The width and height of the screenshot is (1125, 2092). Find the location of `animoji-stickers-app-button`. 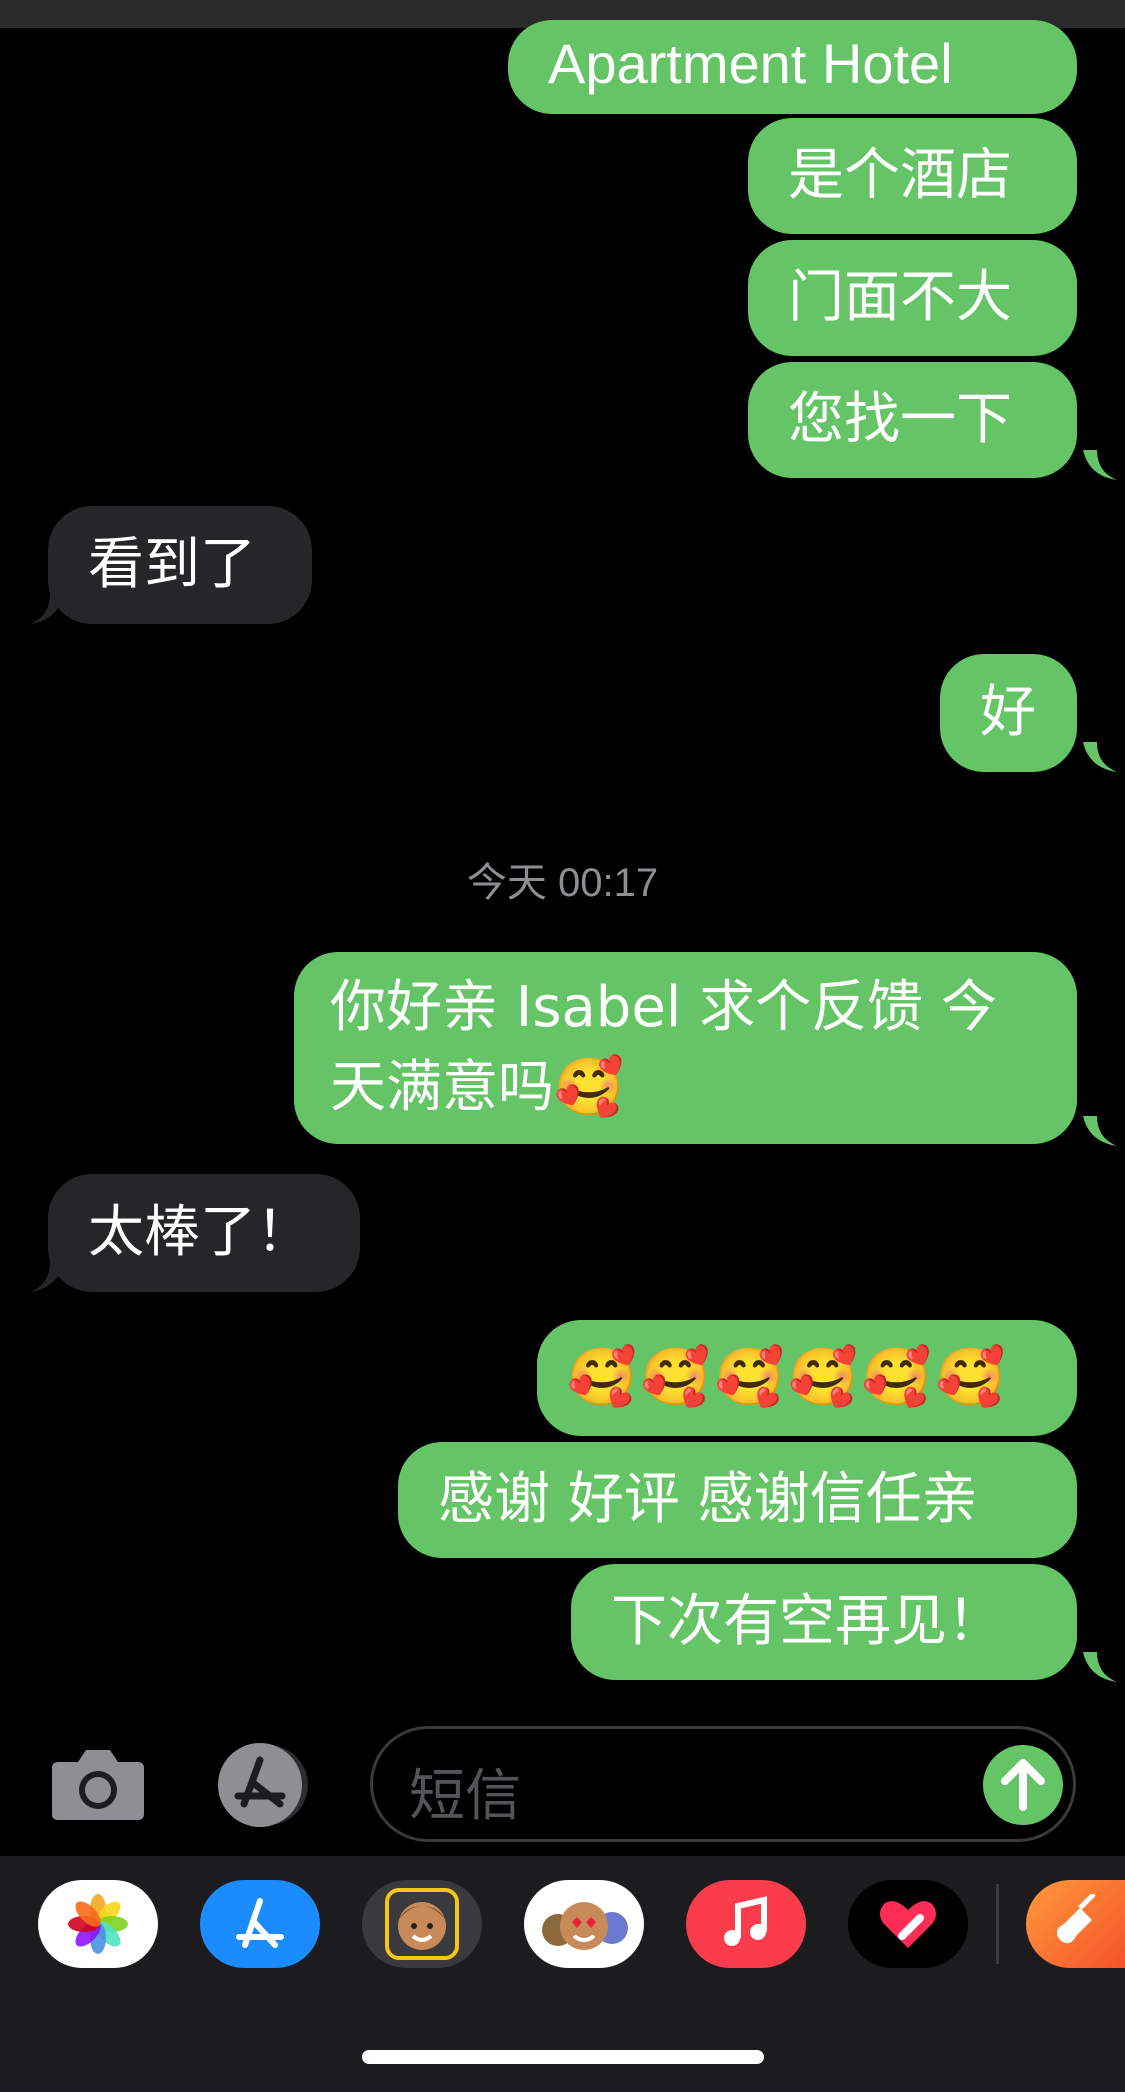

animoji-stickers-app-button is located at coordinates (584, 1924).